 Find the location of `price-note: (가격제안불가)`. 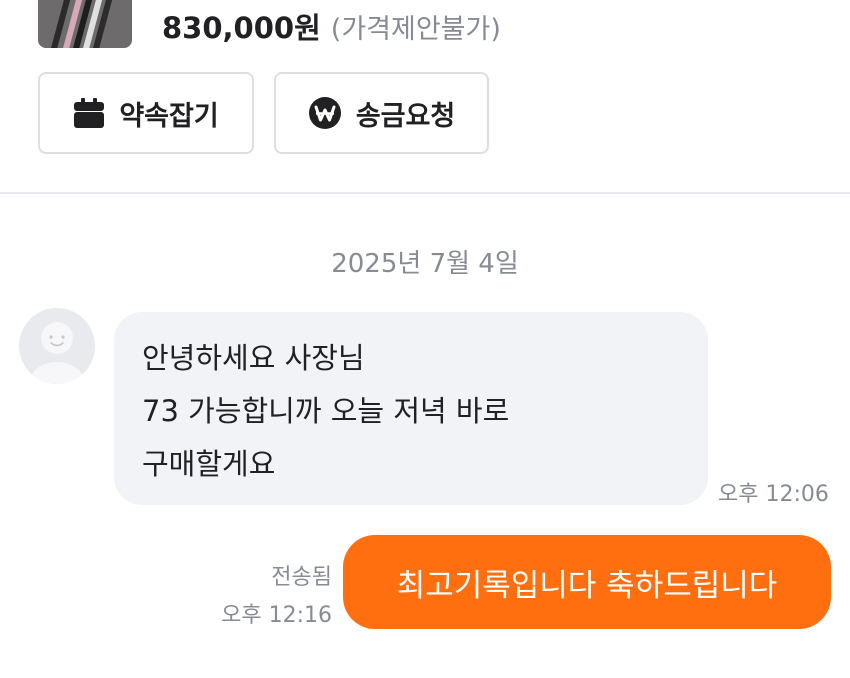

price-note: (가격제안불가) is located at coordinates (415, 29).